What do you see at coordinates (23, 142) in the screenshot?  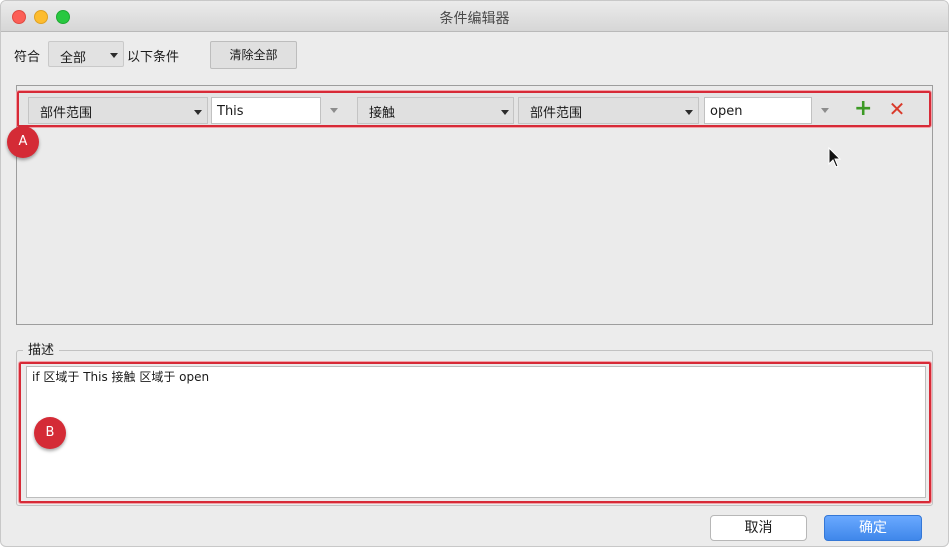 I see `callout-marker-a: A` at bounding box center [23, 142].